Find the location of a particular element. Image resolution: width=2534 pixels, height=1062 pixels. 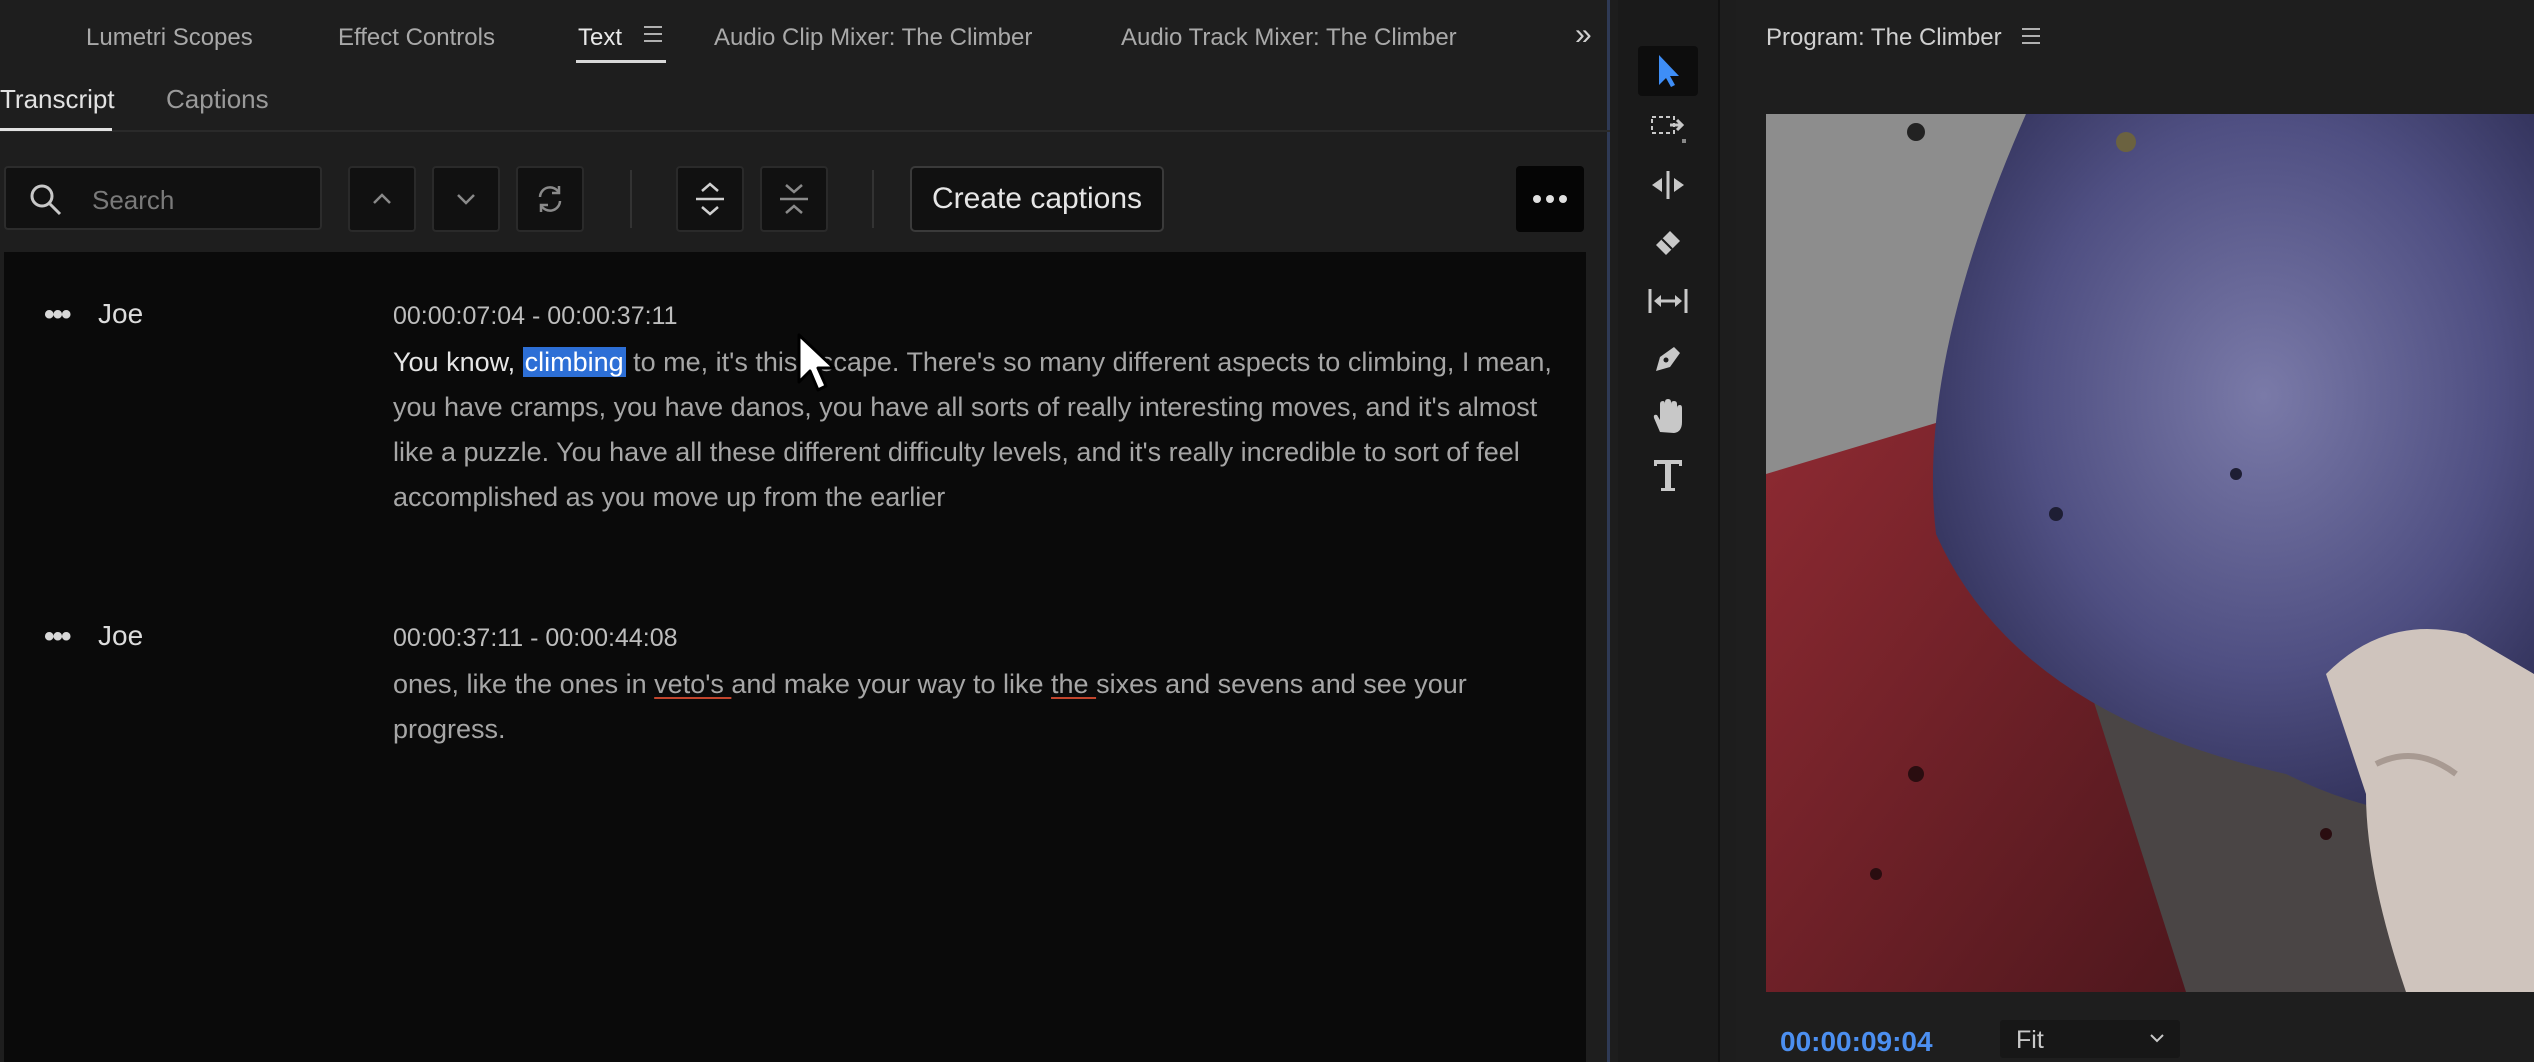

pen-tool is located at coordinates (1668, 359).